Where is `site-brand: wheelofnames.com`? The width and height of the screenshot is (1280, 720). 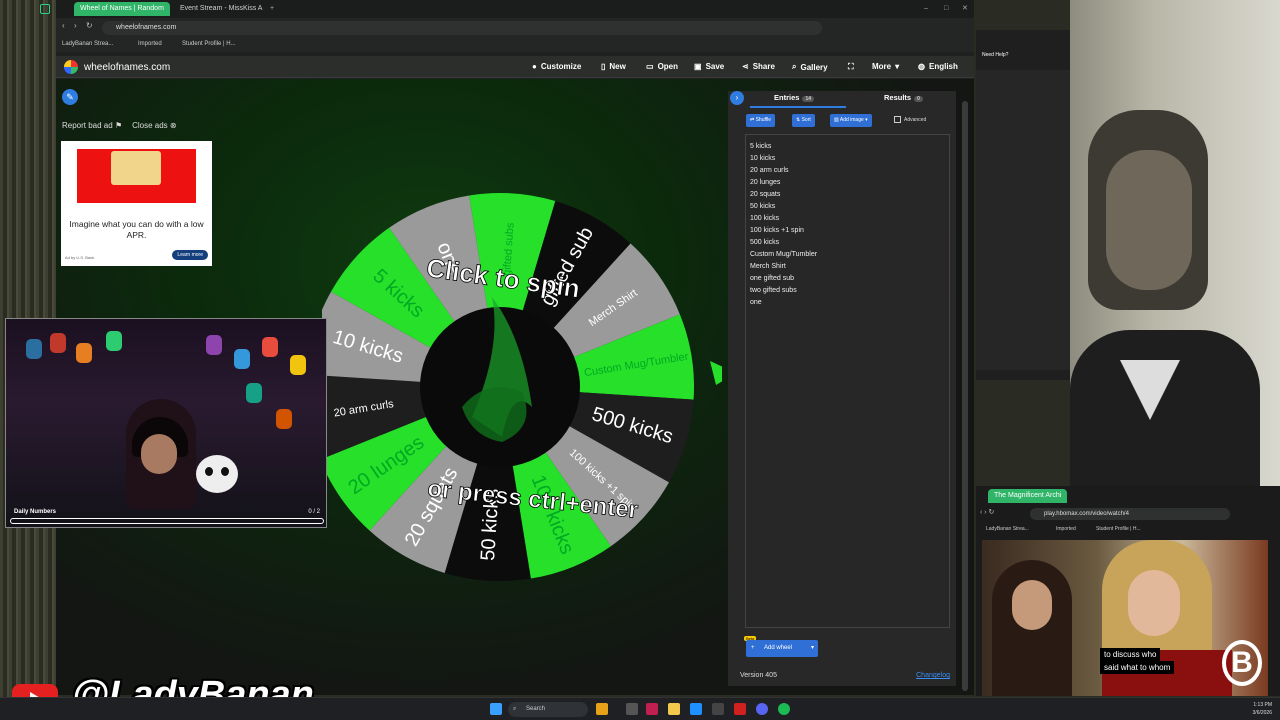 site-brand: wheelofnames.com is located at coordinates (117, 67).